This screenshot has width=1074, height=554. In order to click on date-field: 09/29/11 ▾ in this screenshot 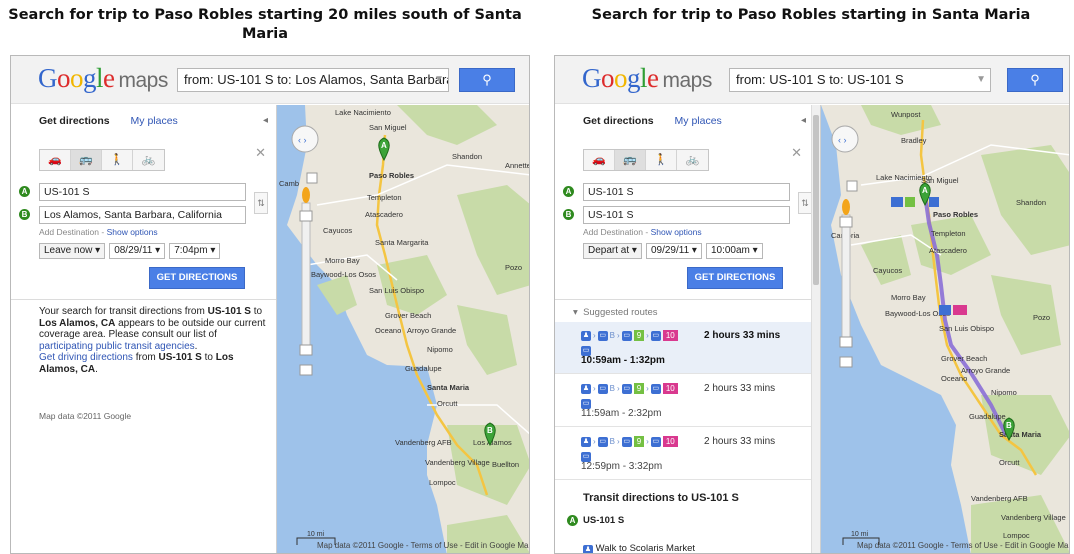, I will do `click(673, 251)`.